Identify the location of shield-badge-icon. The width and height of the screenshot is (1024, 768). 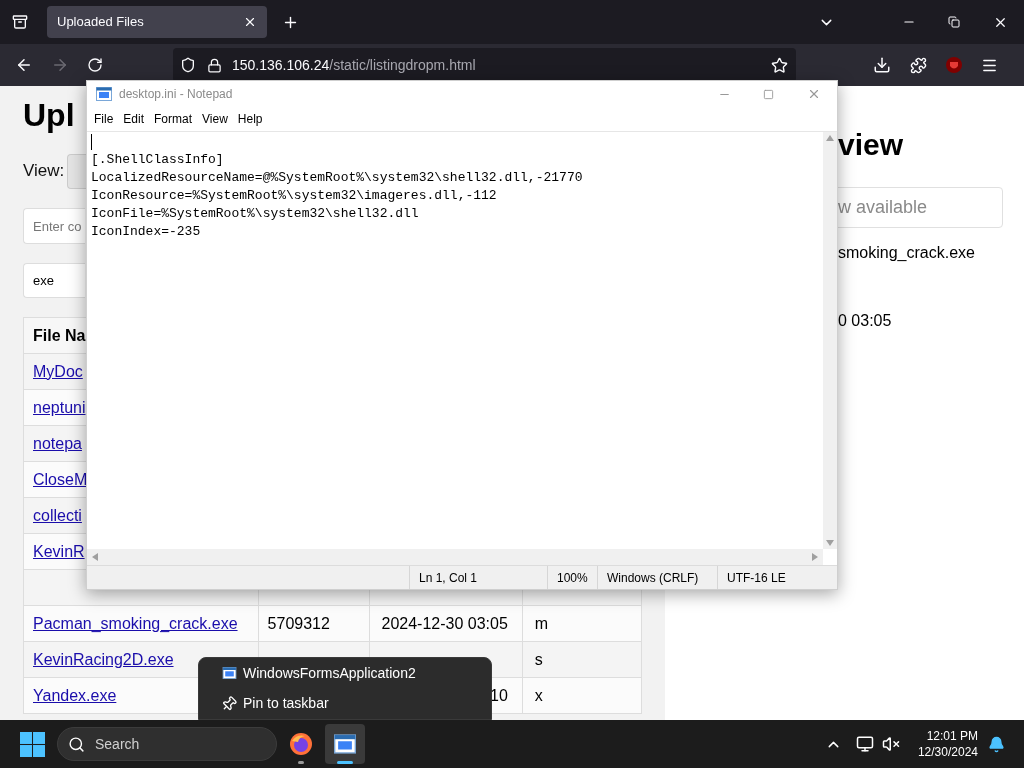
(954, 65).